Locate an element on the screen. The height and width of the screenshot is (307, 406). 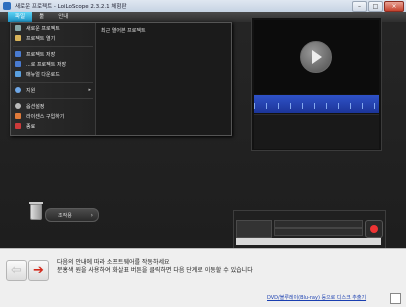
next-arrow-button: ➔ is located at coordinates (38, 270).